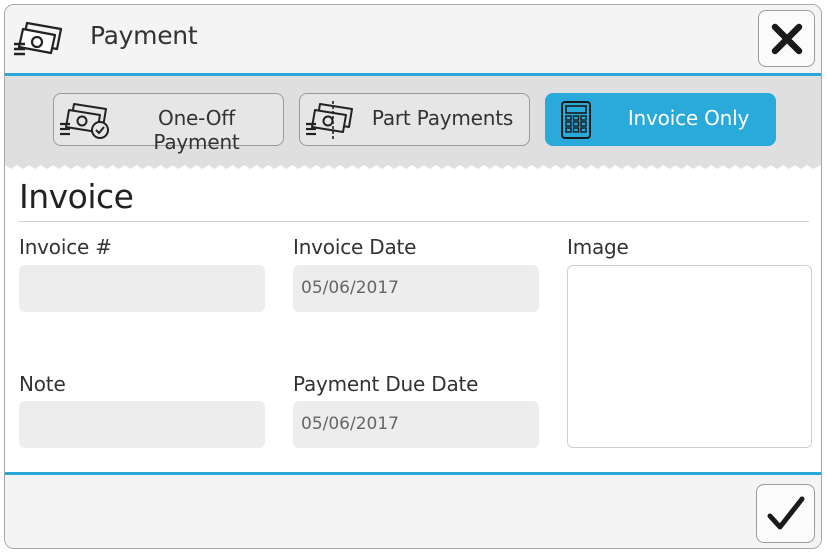 The width and height of the screenshot is (827, 553). What do you see at coordinates (416, 424) in the screenshot?
I see `payment-due-date-input: 05/06/2017` at bounding box center [416, 424].